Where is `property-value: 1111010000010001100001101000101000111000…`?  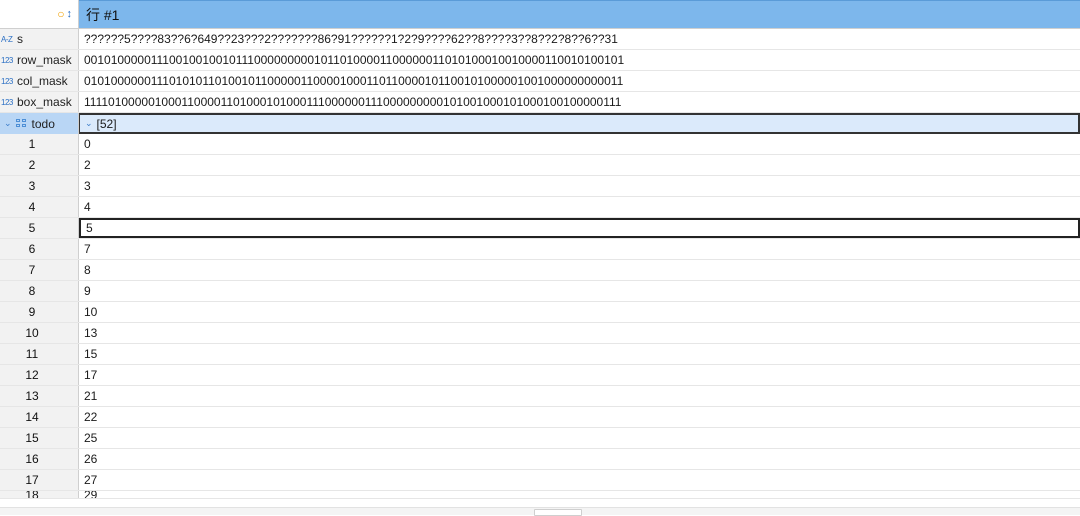 property-value: 1111010000010001100001101000101000111000… is located at coordinates (579, 102).